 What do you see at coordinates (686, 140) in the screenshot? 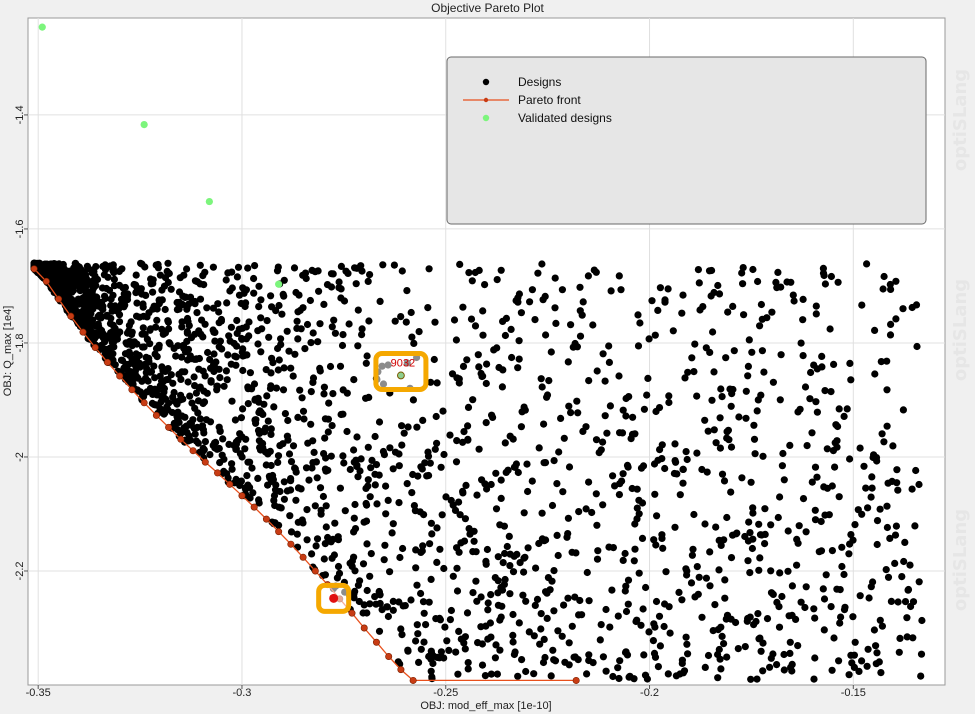
I see `legend: Designs Pareto front Validated designs` at bounding box center [686, 140].